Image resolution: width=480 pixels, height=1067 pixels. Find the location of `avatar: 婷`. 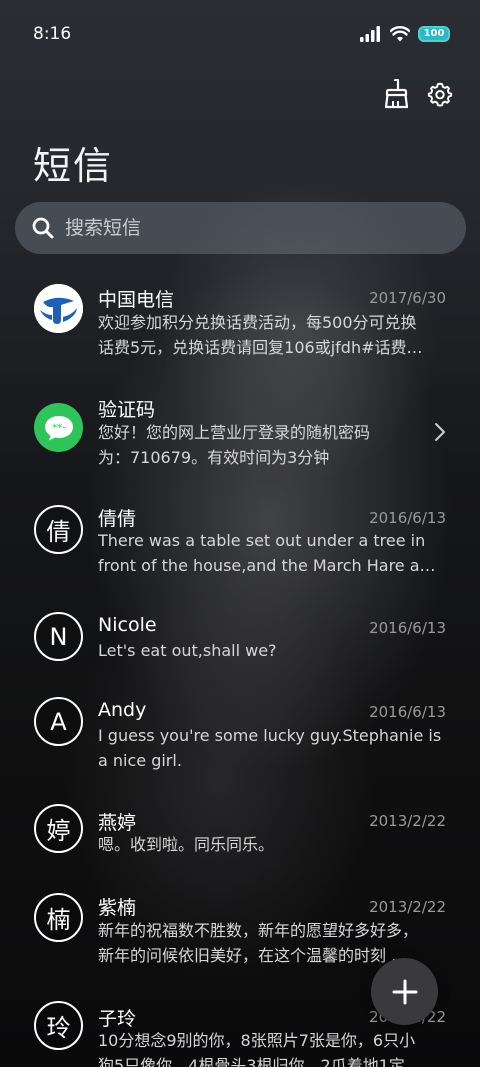

avatar: 婷 is located at coordinates (58, 828).